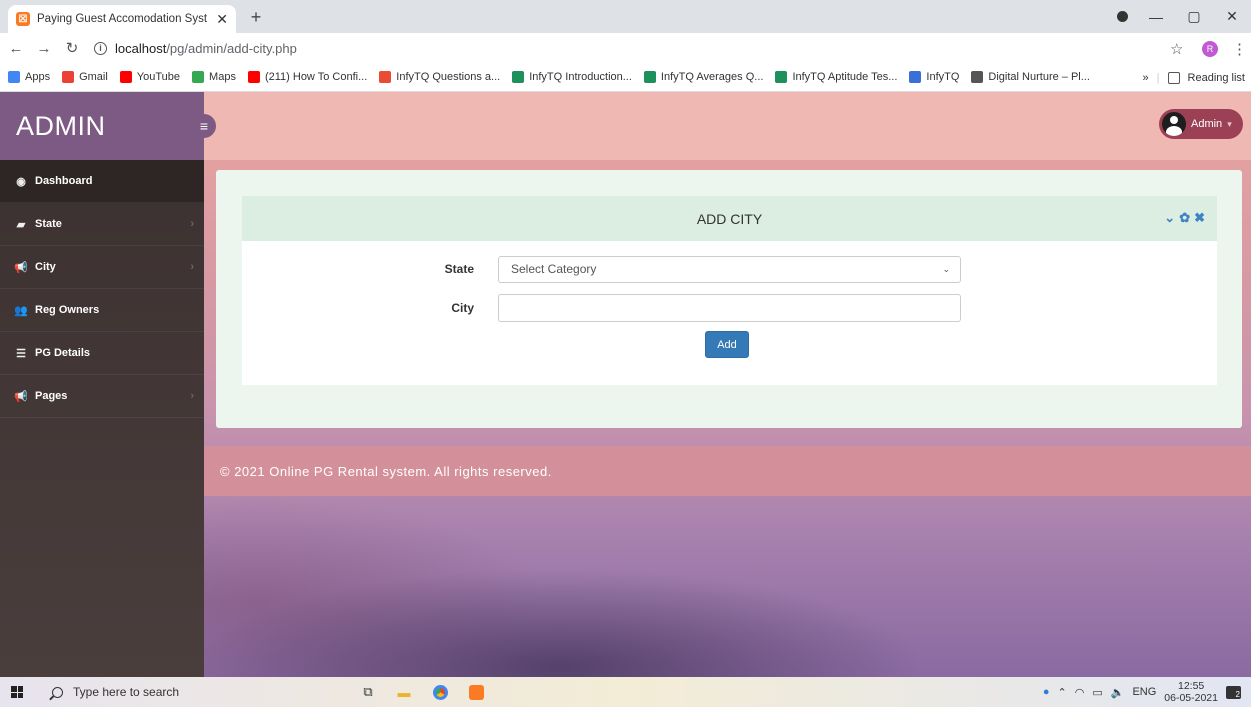  Describe the element at coordinates (23, 19) in the screenshot. I see `xampp-favicon-icon: ☒` at that location.